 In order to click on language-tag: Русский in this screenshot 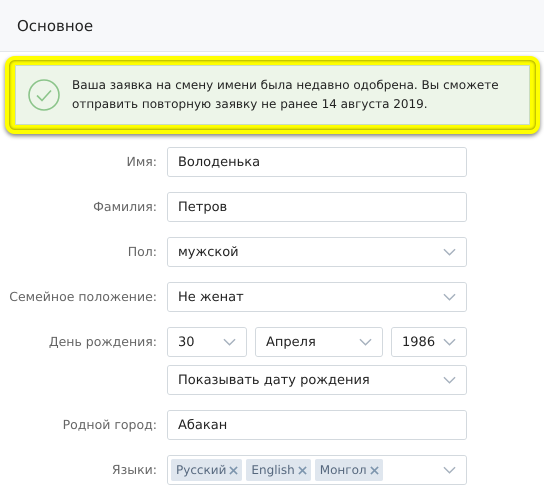, I will do `click(206, 470)`.